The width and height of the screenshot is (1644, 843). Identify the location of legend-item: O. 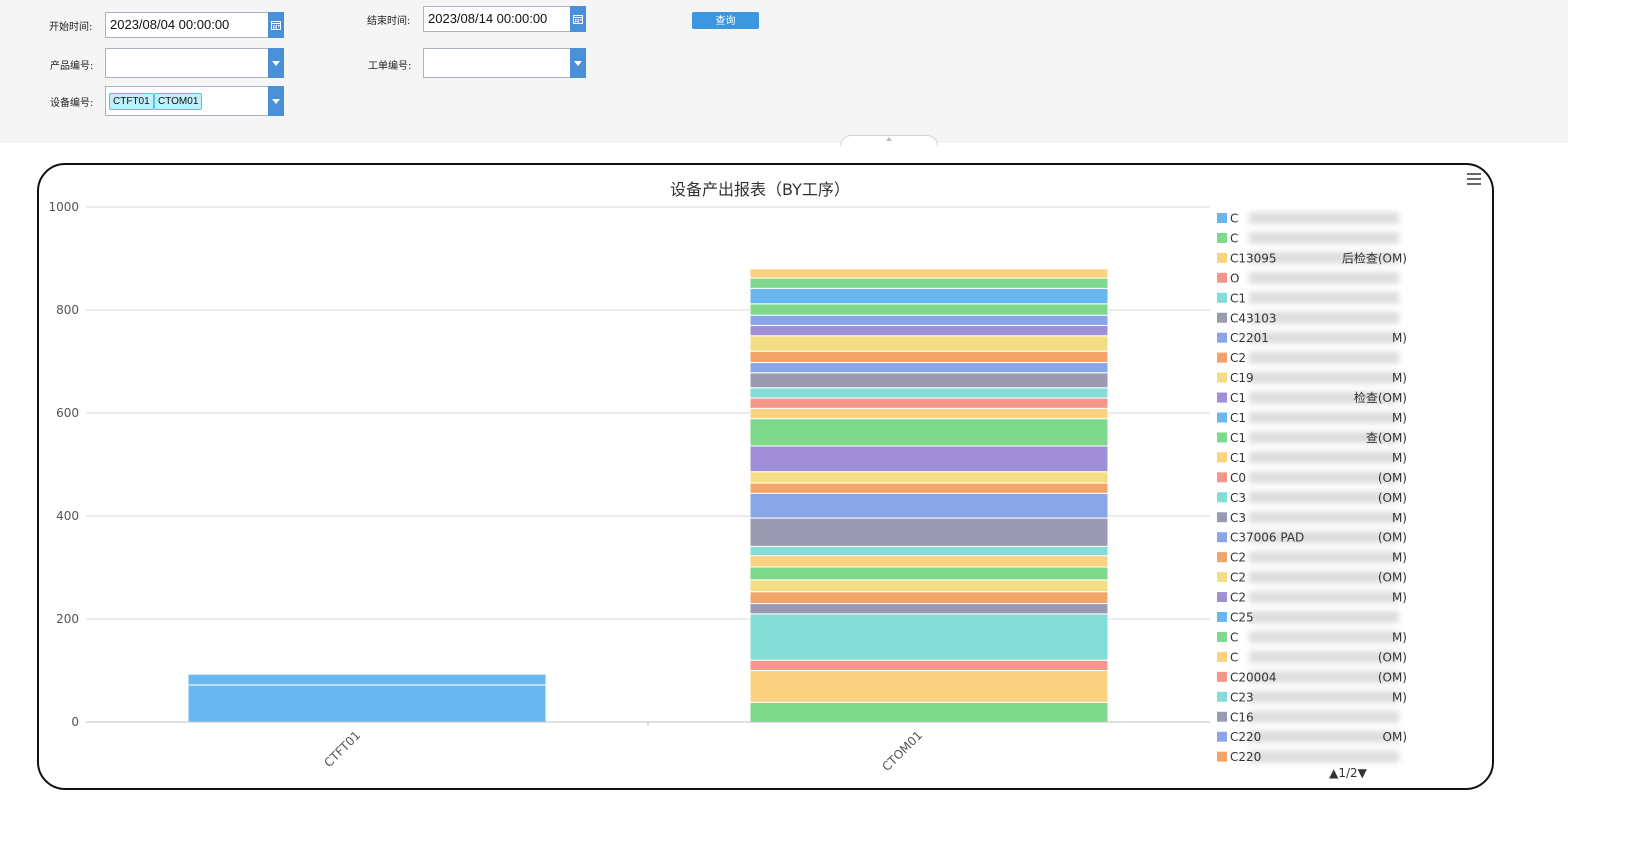
(1308, 278).